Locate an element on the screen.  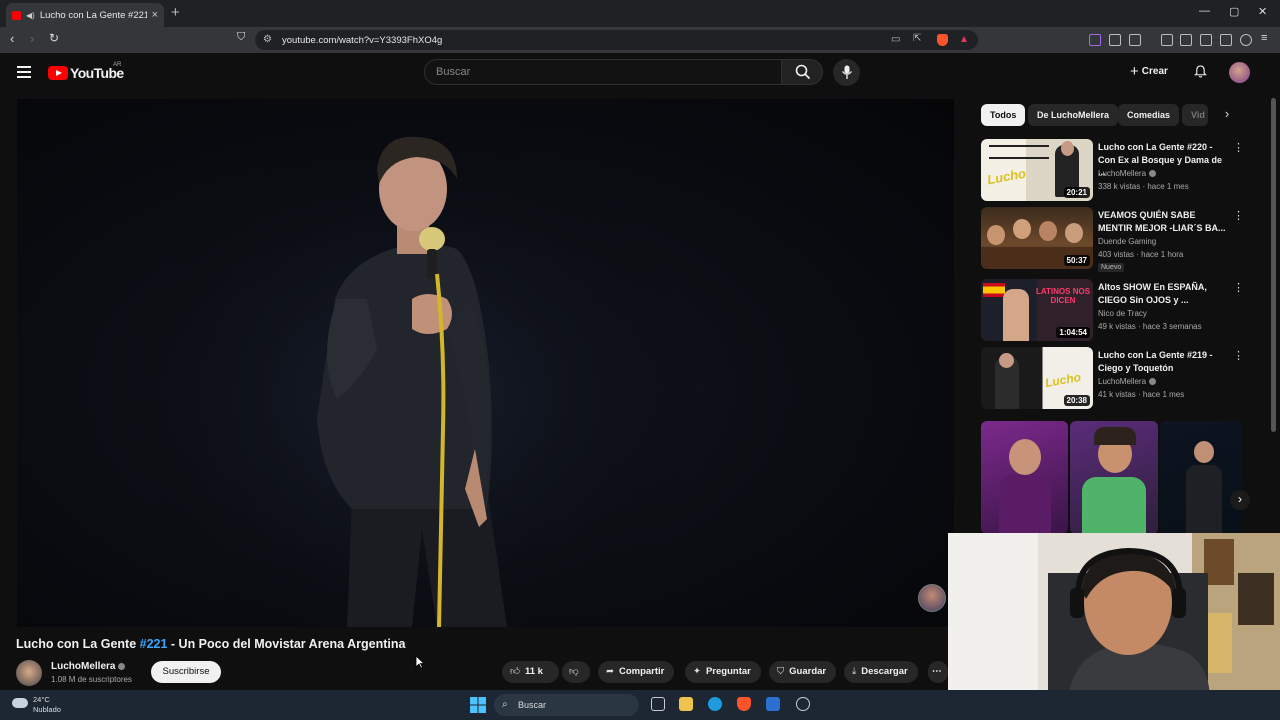
download-label: Descargar is located at coordinates (884, 671).